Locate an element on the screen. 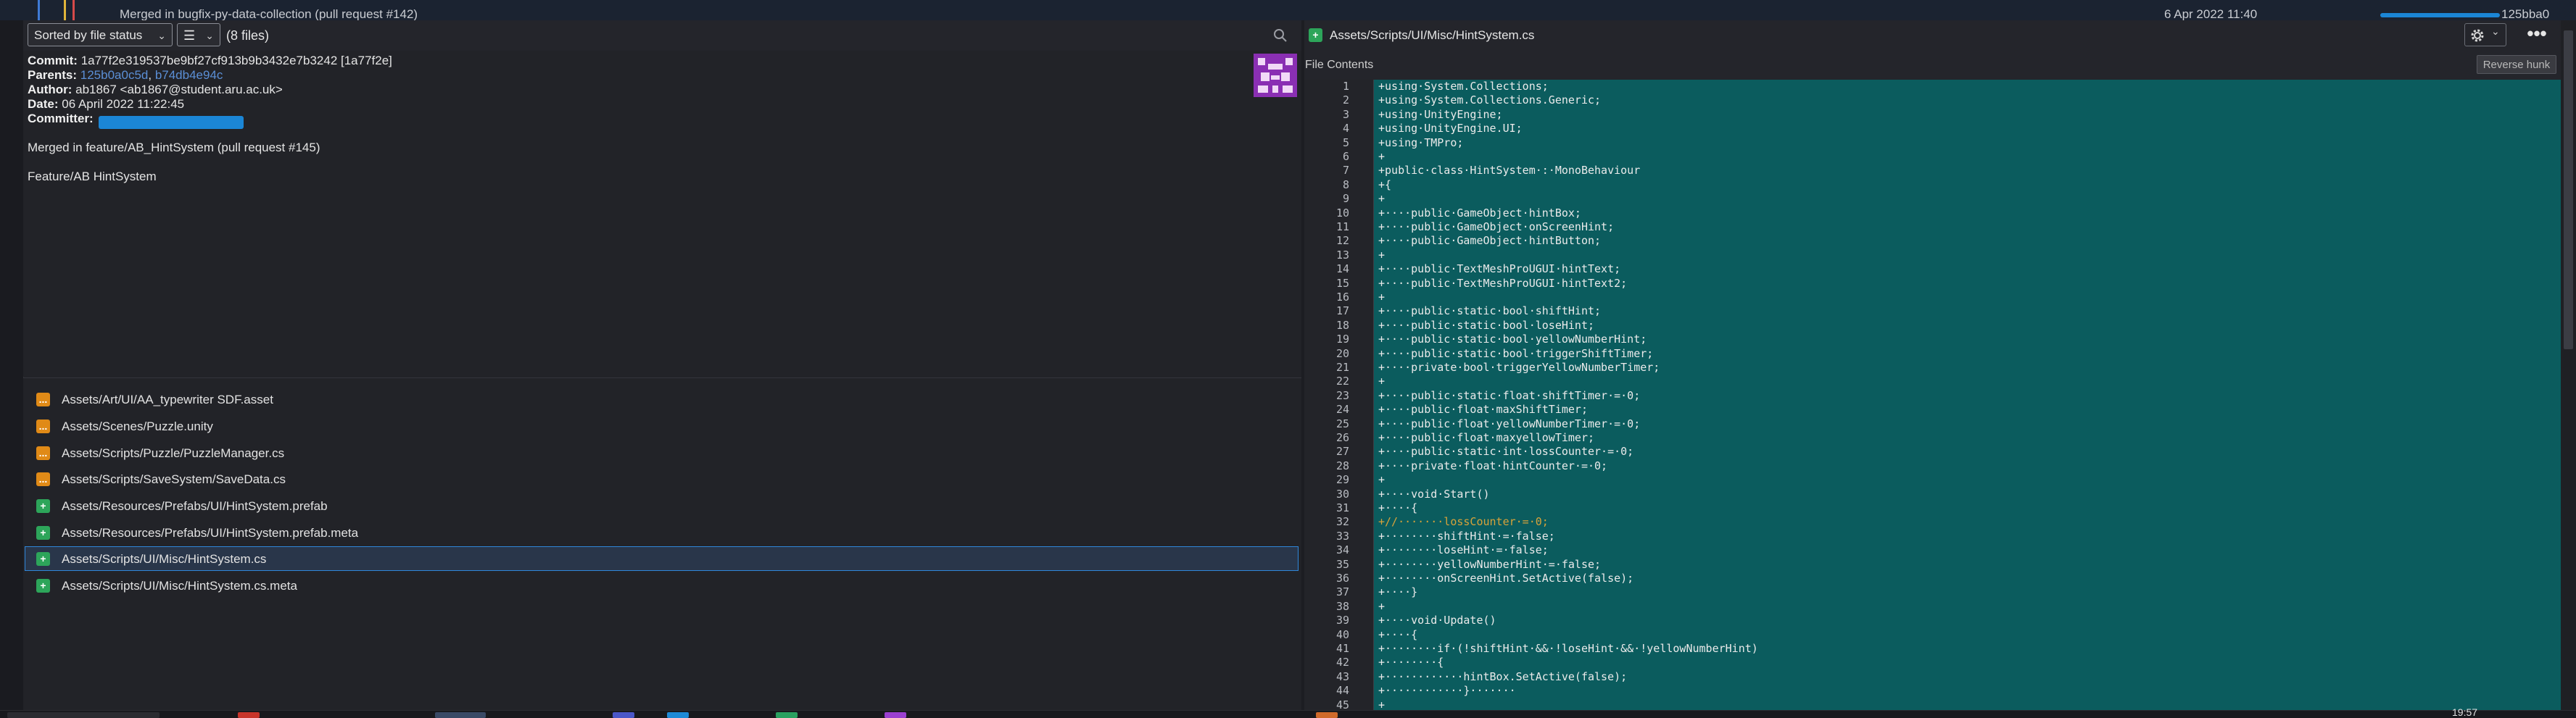 This screenshot has height=718, width=2576. file-row-selected: + Assets/Scripts/UI/Misc/HintSystem.cs is located at coordinates (662, 558).